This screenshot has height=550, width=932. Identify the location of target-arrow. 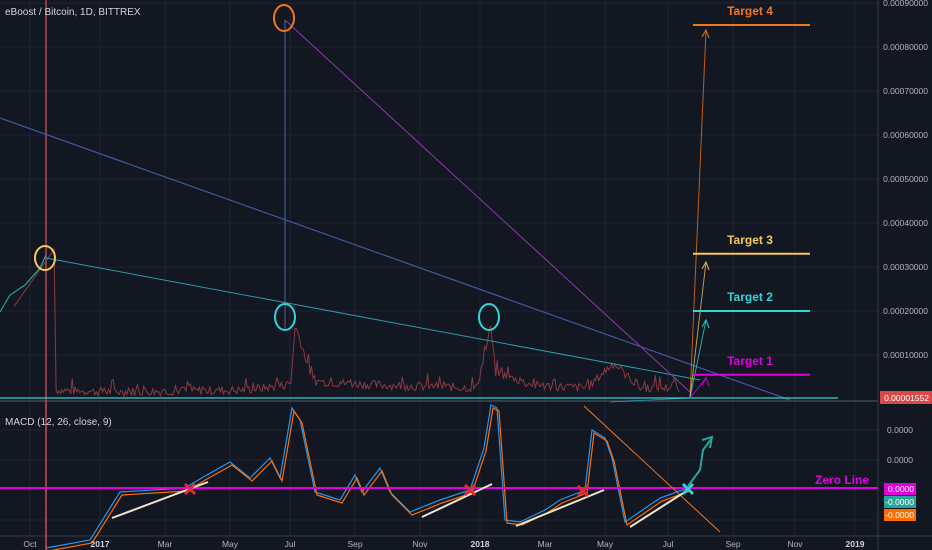
(698, 214).